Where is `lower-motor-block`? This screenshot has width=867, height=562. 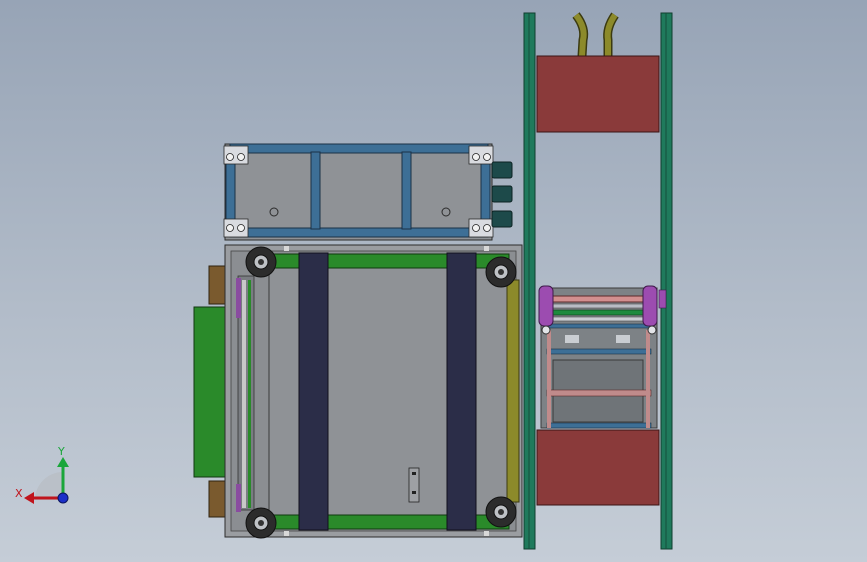 lower-motor-block is located at coordinates (598, 467).